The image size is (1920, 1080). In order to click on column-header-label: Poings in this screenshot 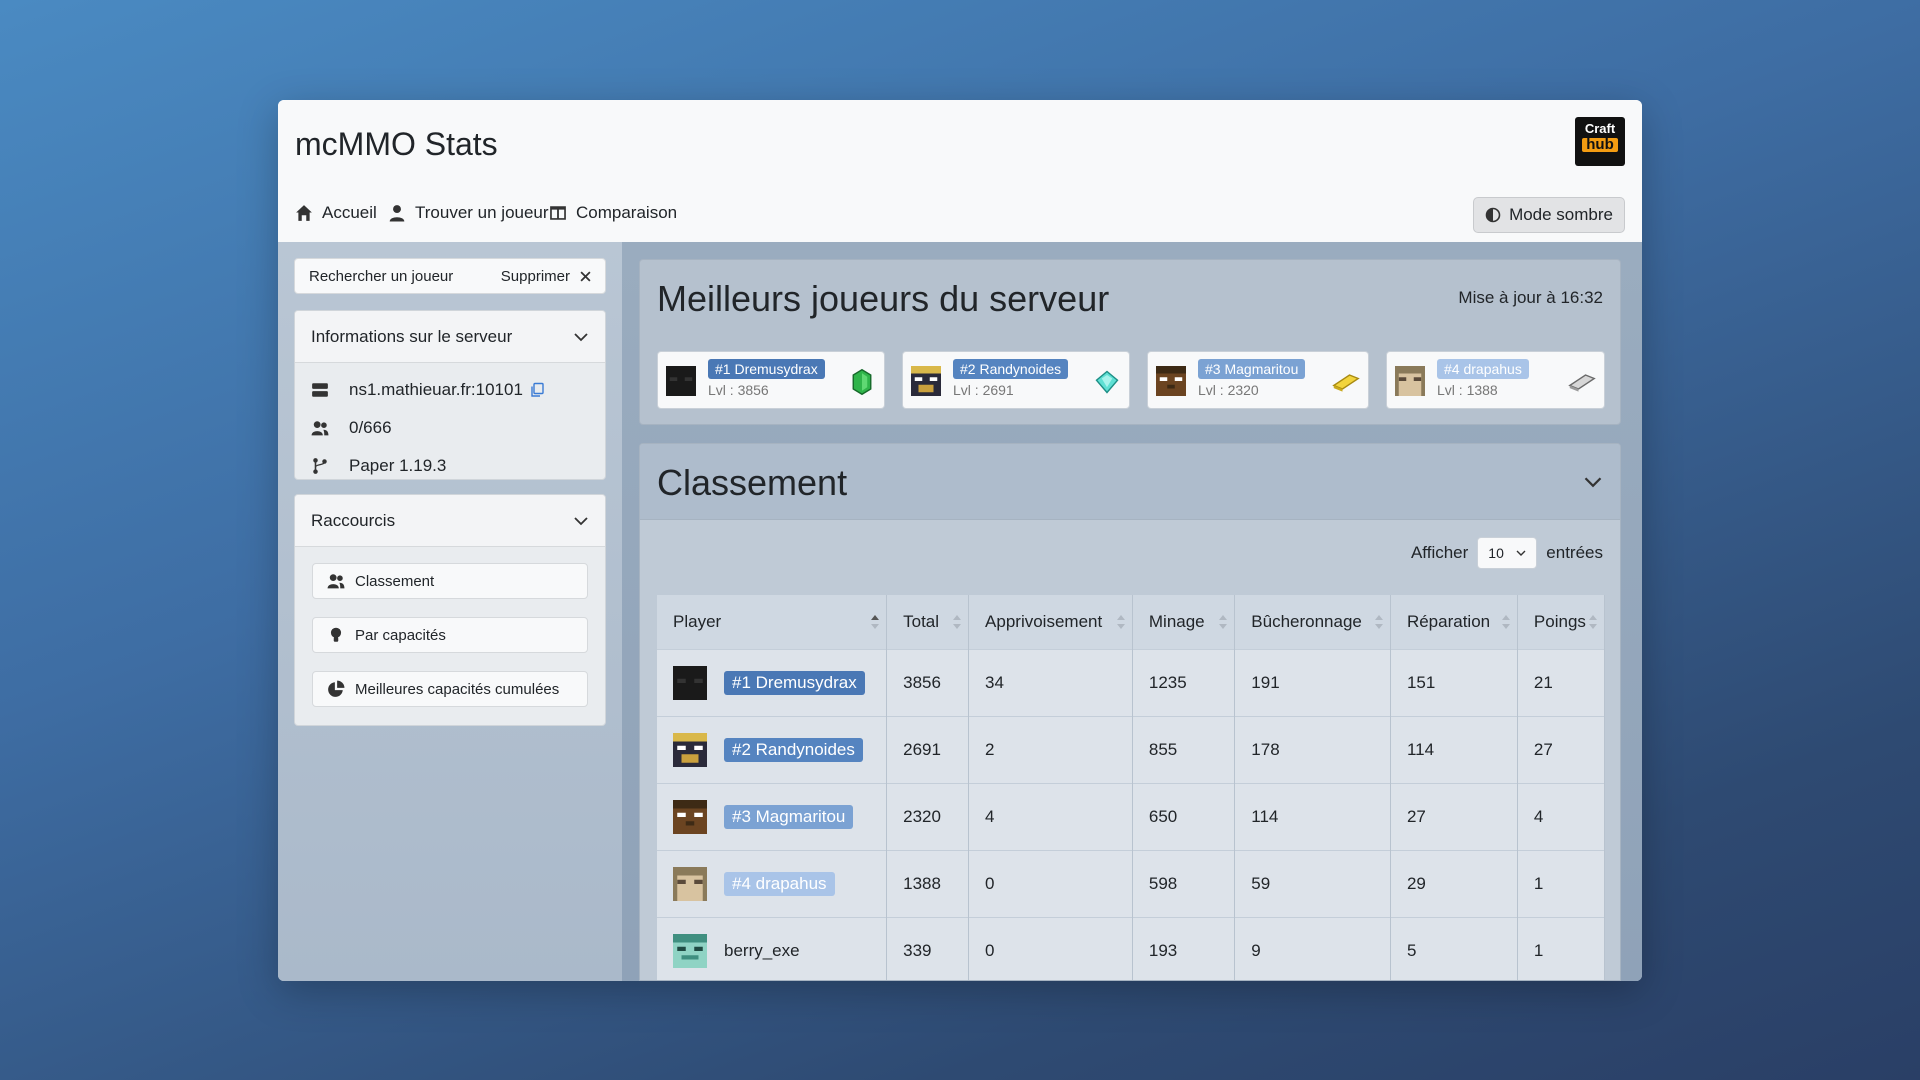, I will do `click(1559, 621)`.